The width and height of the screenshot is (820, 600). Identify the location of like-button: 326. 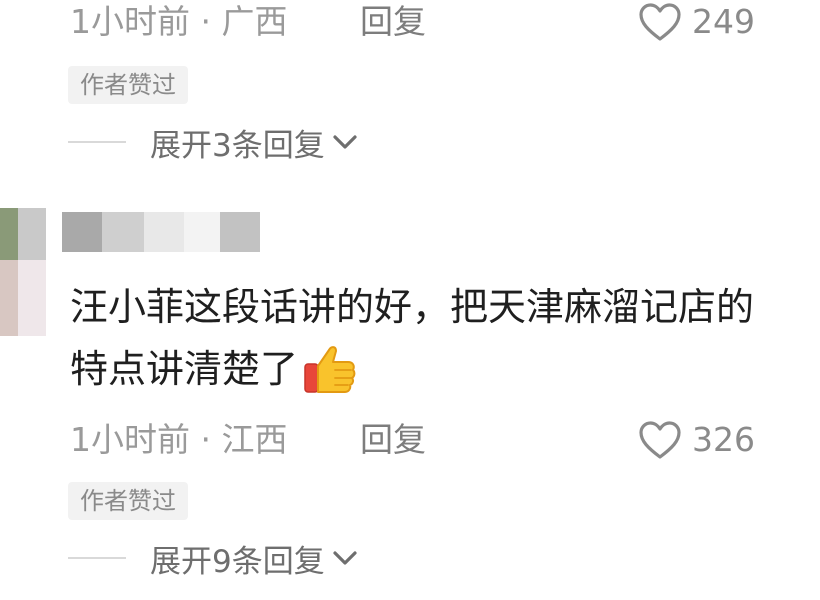
(696, 440).